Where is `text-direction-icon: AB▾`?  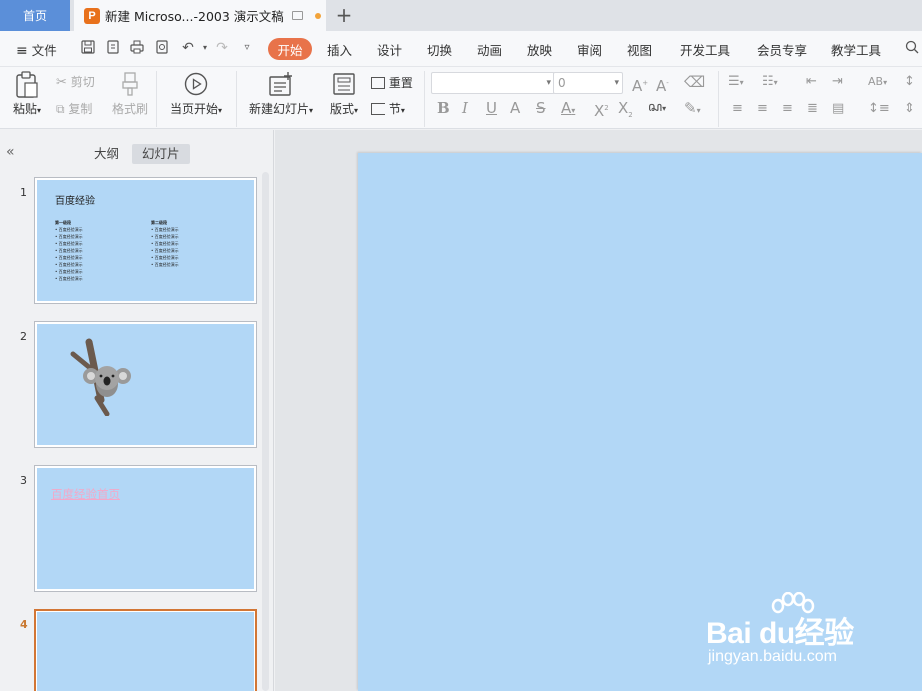
text-direction-icon: AB▾ is located at coordinates (877, 82).